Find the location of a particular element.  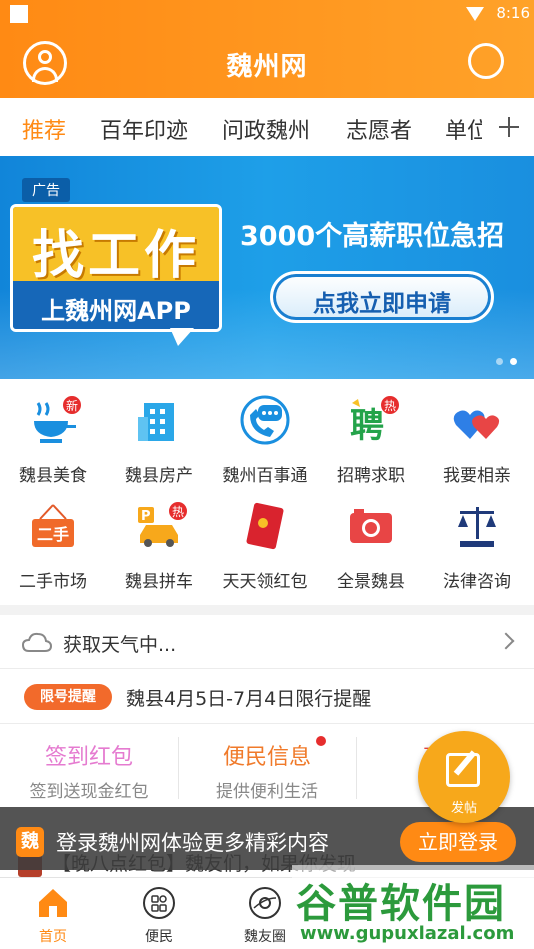

post-fab-button: 发帖 is located at coordinates (464, 777).